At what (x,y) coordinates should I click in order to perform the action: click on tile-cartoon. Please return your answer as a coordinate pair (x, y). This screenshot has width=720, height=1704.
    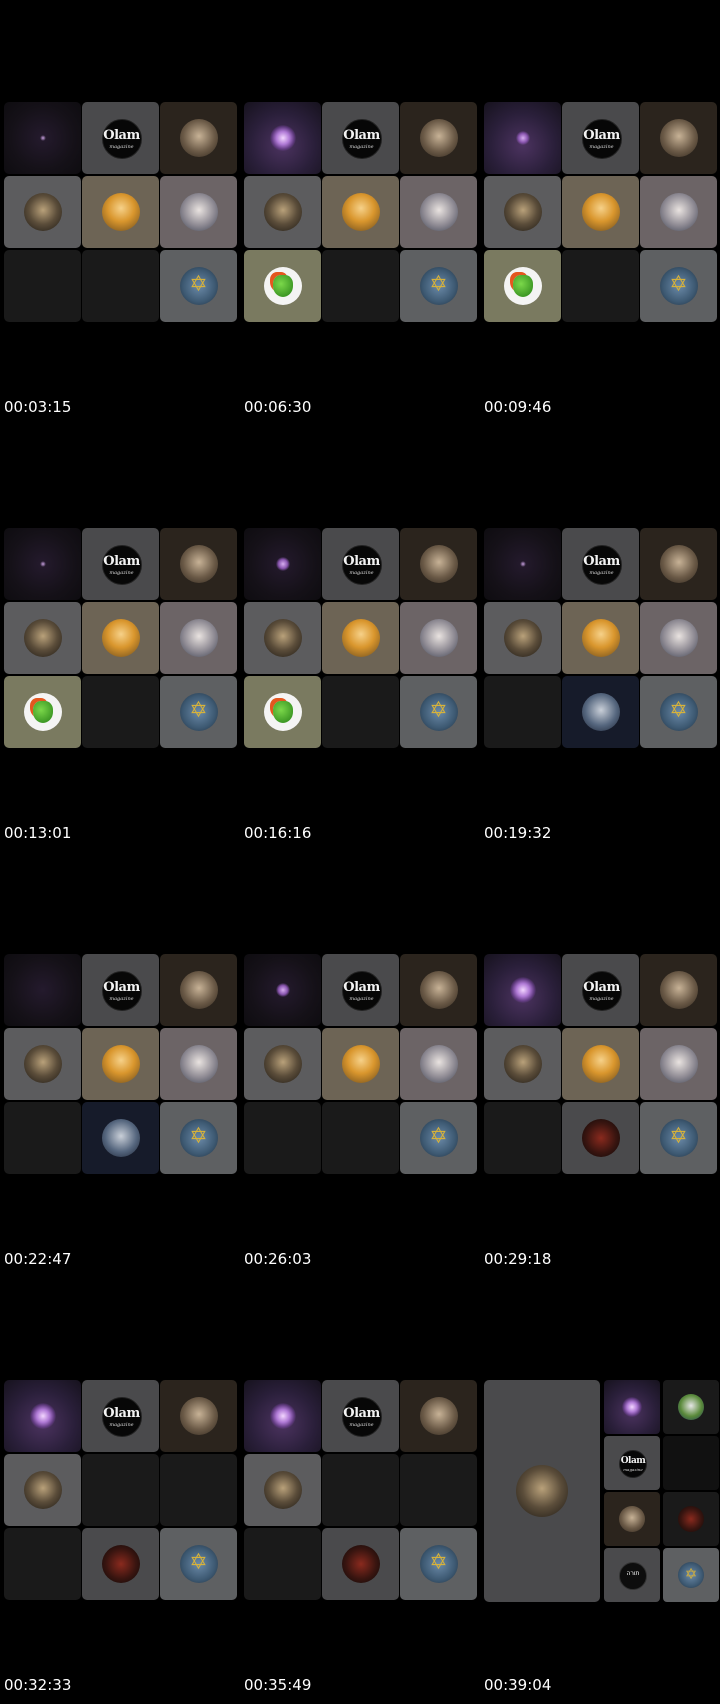
    Looking at the image, I should click on (691, 1407).